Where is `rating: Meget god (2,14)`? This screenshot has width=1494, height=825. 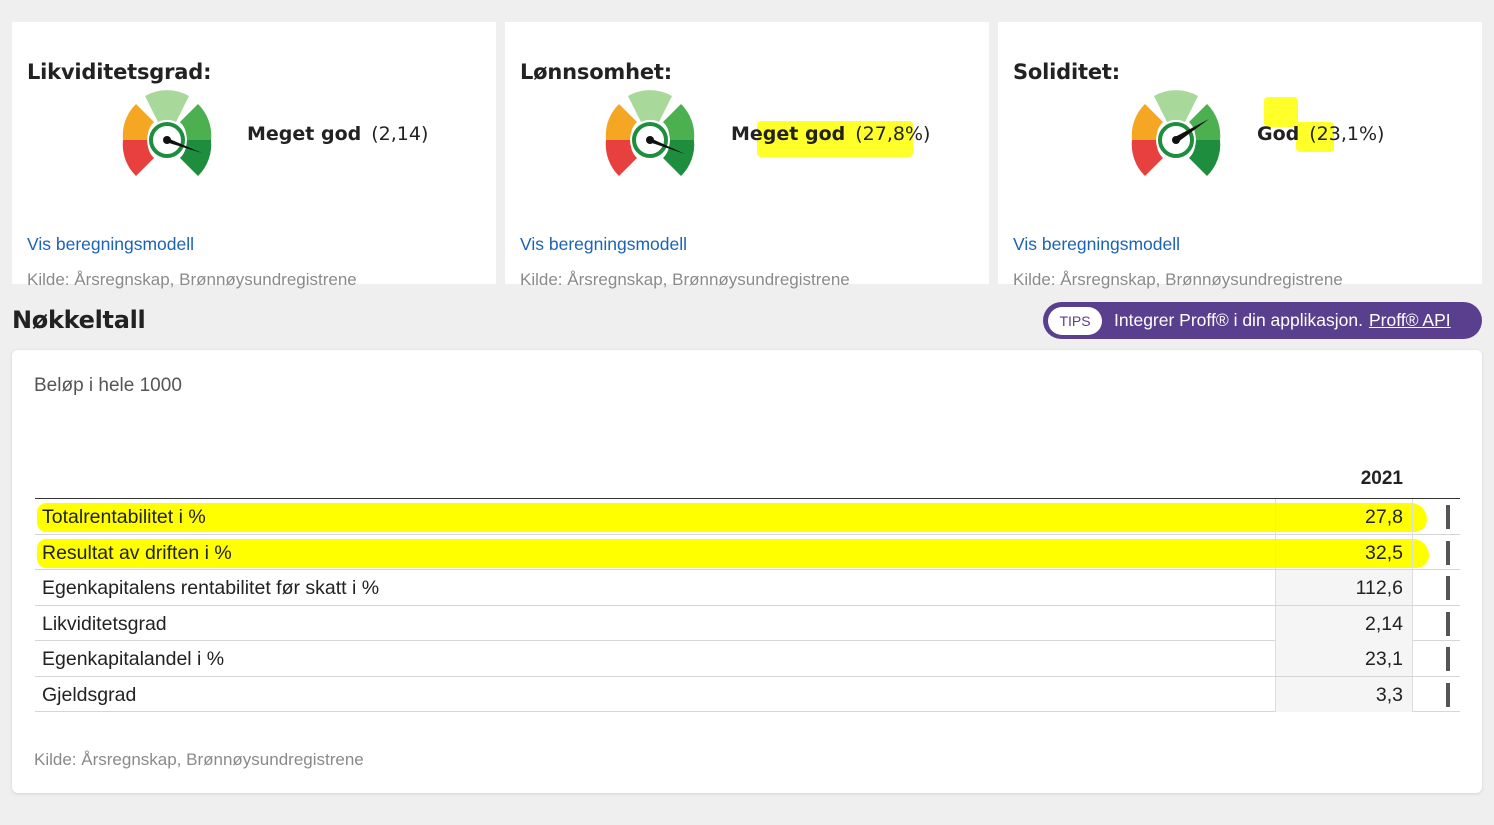
rating: Meget god (2,14) is located at coordinates (337, 134).